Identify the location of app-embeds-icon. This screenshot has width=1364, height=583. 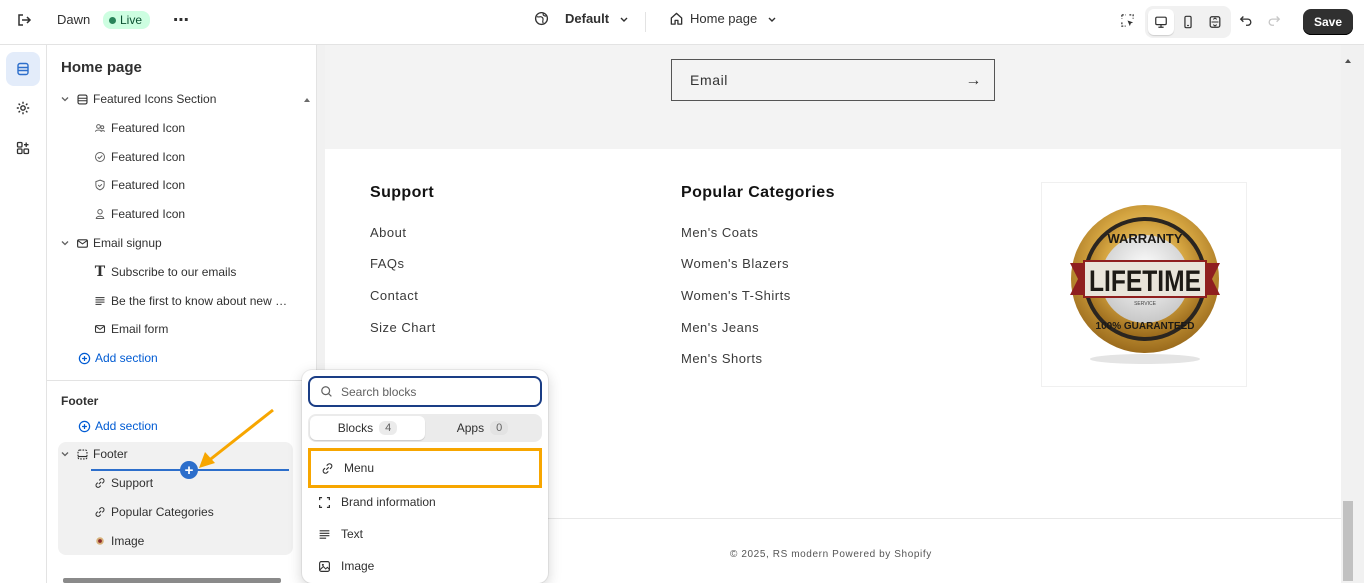
(23, 148).